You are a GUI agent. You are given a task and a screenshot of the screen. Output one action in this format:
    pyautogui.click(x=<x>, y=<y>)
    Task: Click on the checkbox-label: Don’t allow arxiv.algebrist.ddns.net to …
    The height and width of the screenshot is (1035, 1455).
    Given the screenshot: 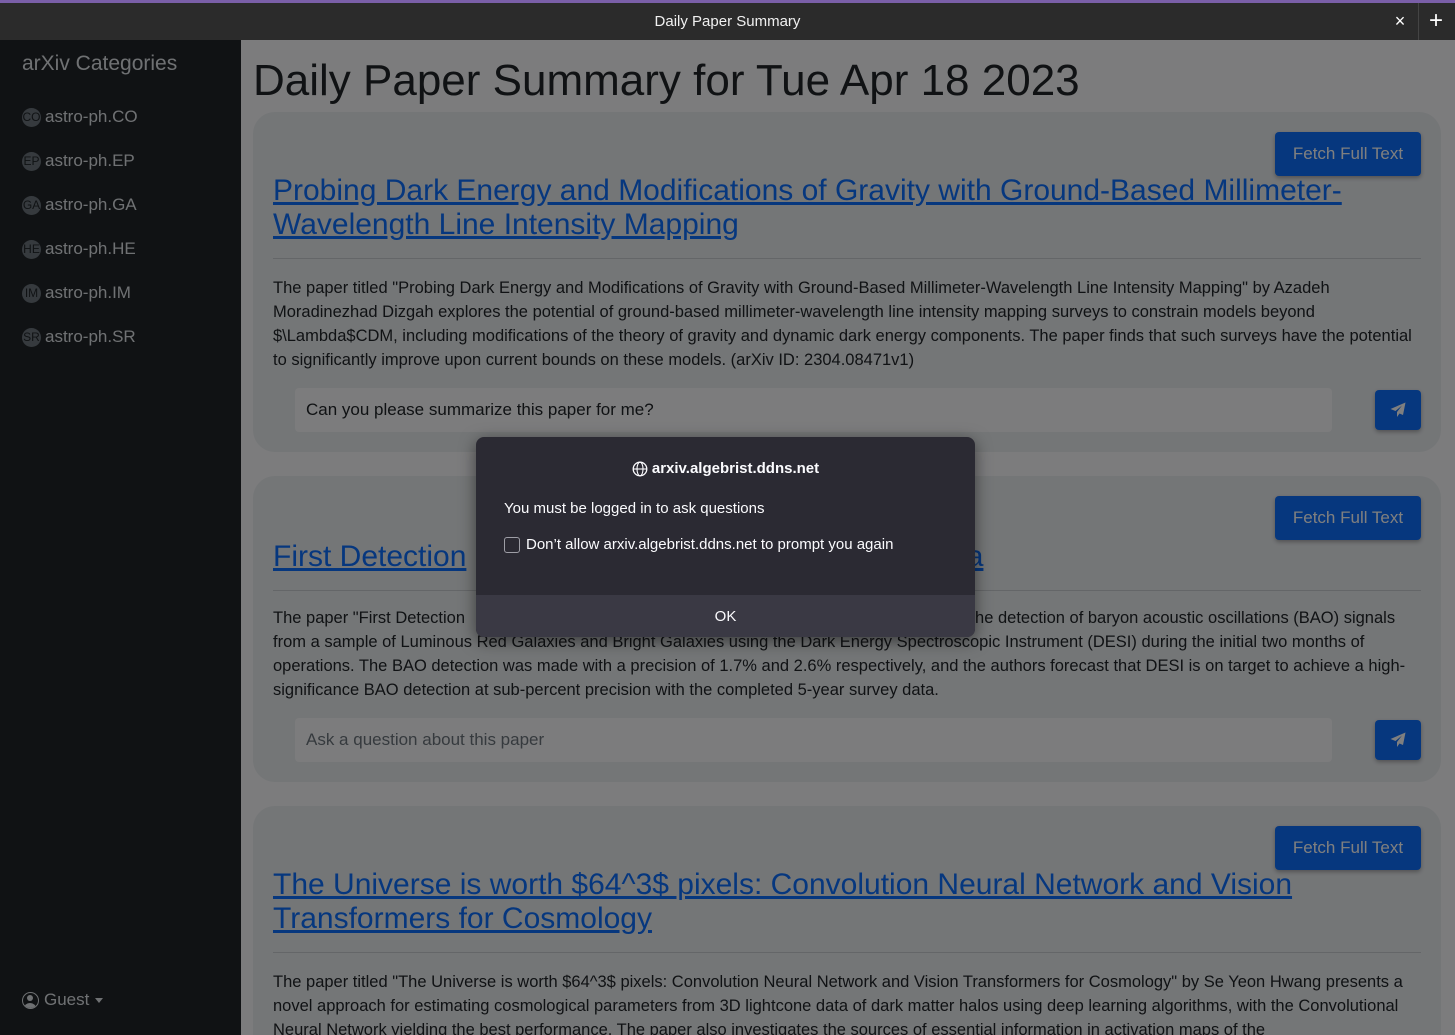 What is the action you would take?
    pyautogui.click(x=710, y=544)
    